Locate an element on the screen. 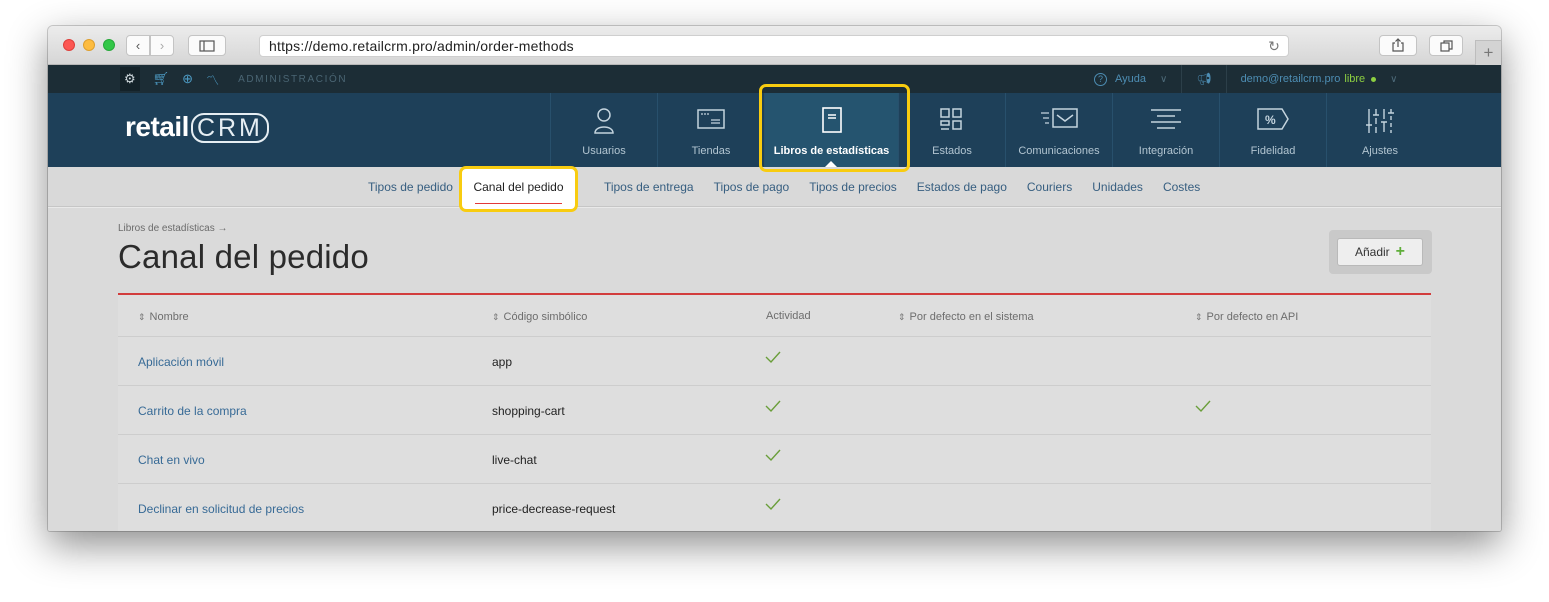 Image resolution: width=1549 pixels, height=602 pixels. column-header-label: Código simbólico is located at coordinates (545, 317).